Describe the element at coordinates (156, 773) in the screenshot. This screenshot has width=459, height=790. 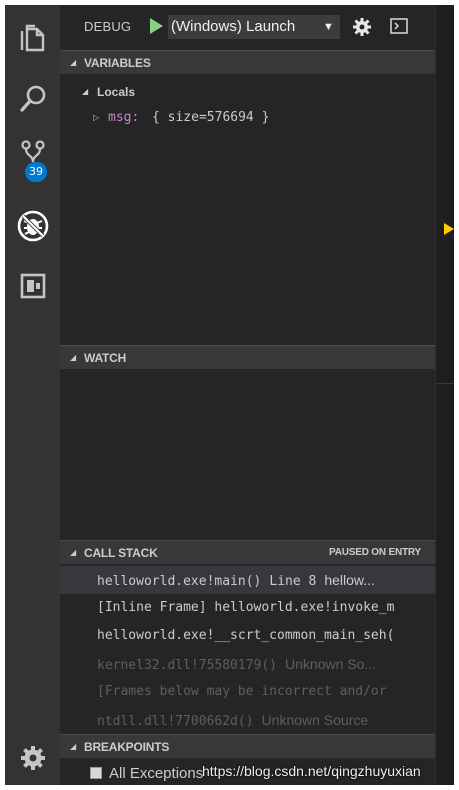
I see `breakpoint-label: All Exceptions` at that location.